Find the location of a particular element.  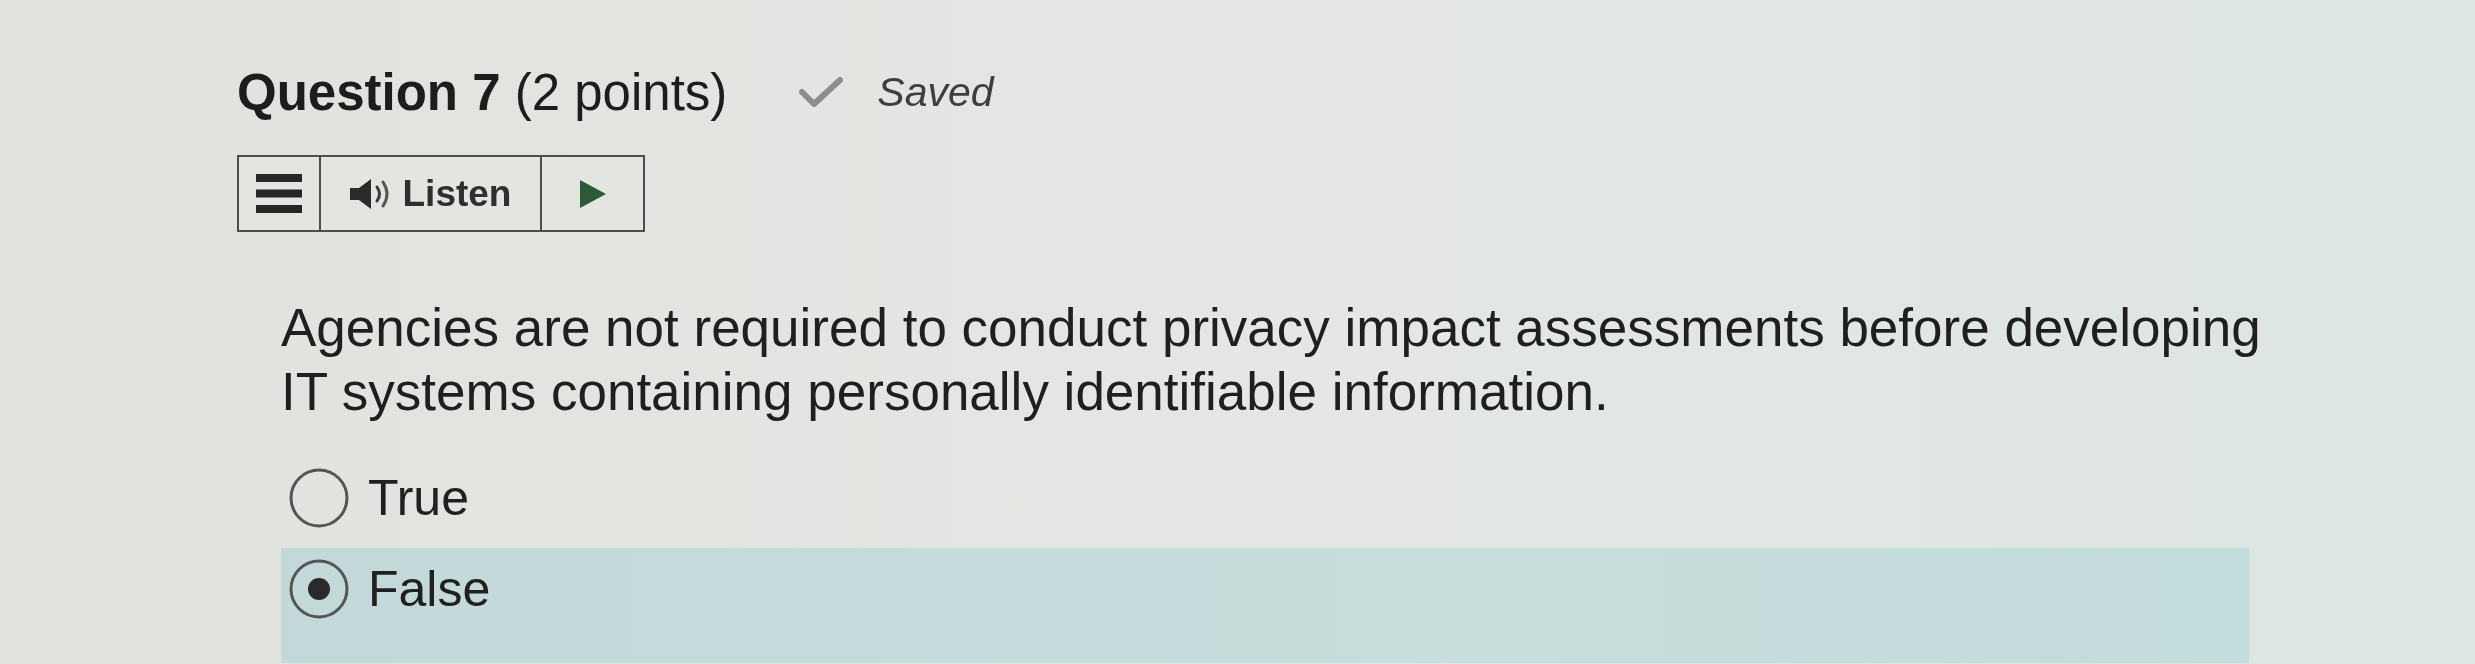

answer-option: True is located at coordinates (379, 498).